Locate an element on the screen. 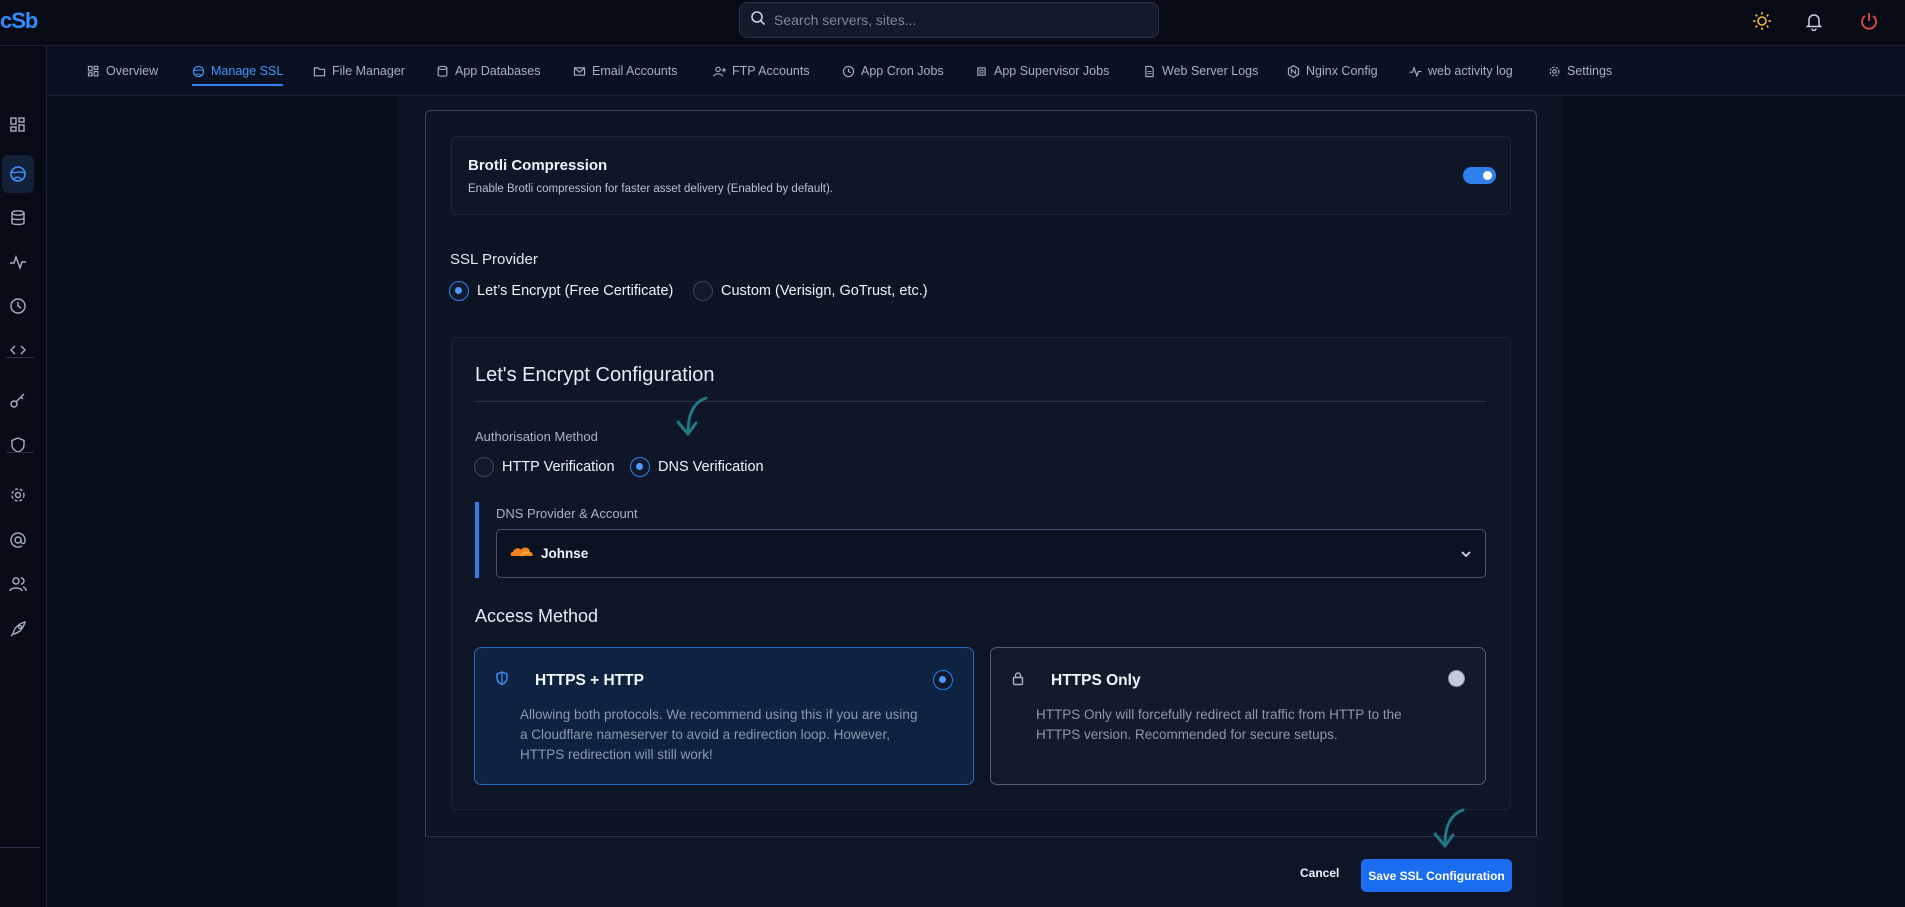  sidebar-item-cron is located at coordinates (18, 306).